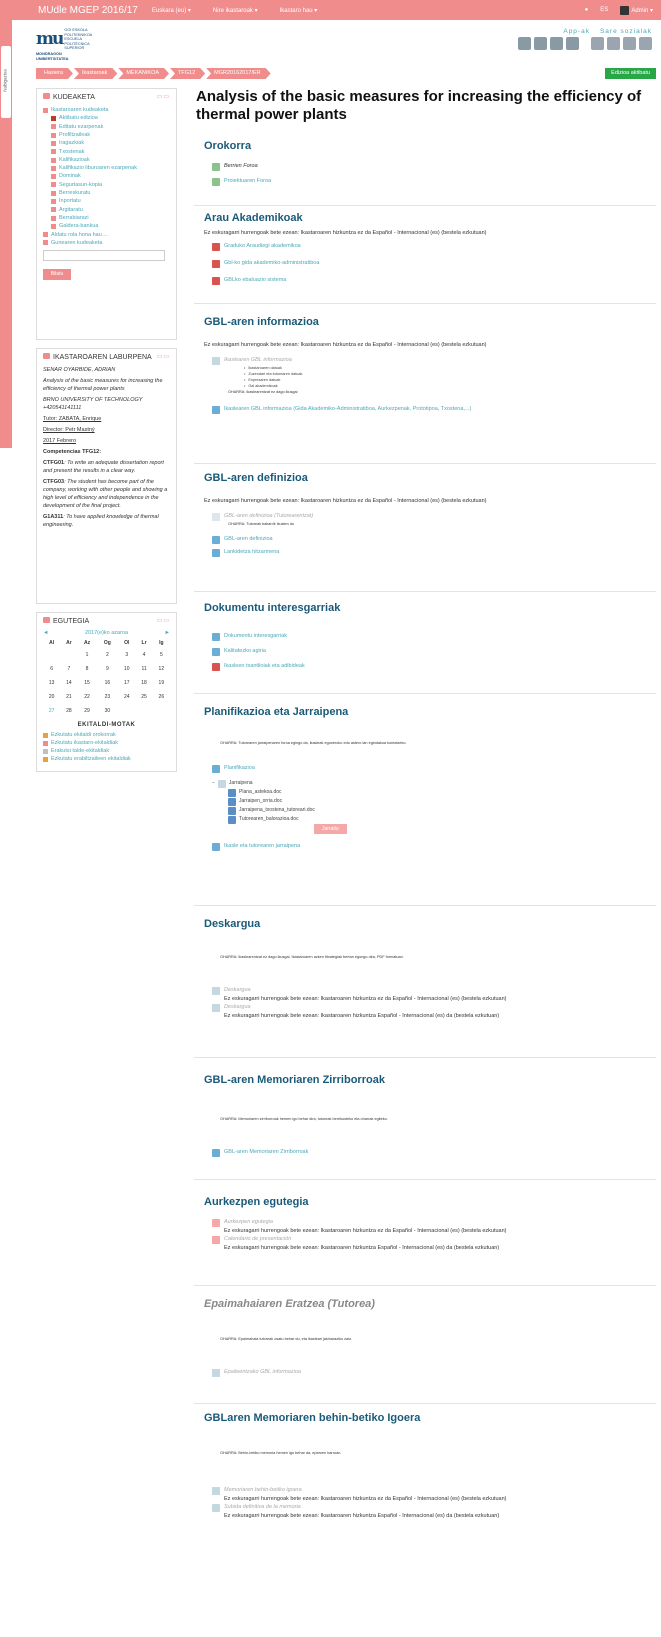 This screenshot has width=661, height=1637. I want to click on calendar-day: 7, so click(68, 669).